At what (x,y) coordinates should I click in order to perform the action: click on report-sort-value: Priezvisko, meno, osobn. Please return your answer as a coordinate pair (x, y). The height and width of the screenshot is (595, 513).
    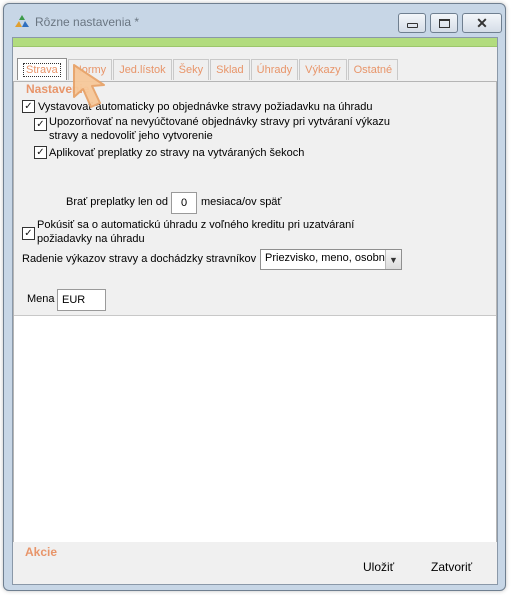
    Looking at the image, I should click on (325, 258).